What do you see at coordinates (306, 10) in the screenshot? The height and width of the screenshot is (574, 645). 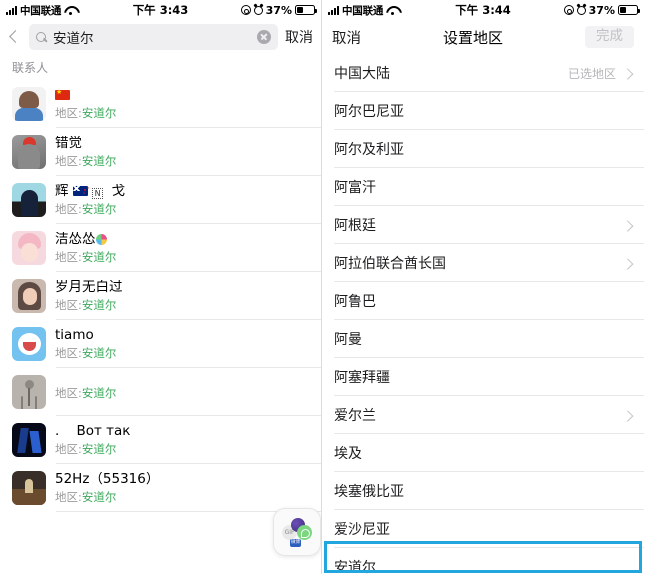 I see `battery-icon` at bounding box center [306, 10].